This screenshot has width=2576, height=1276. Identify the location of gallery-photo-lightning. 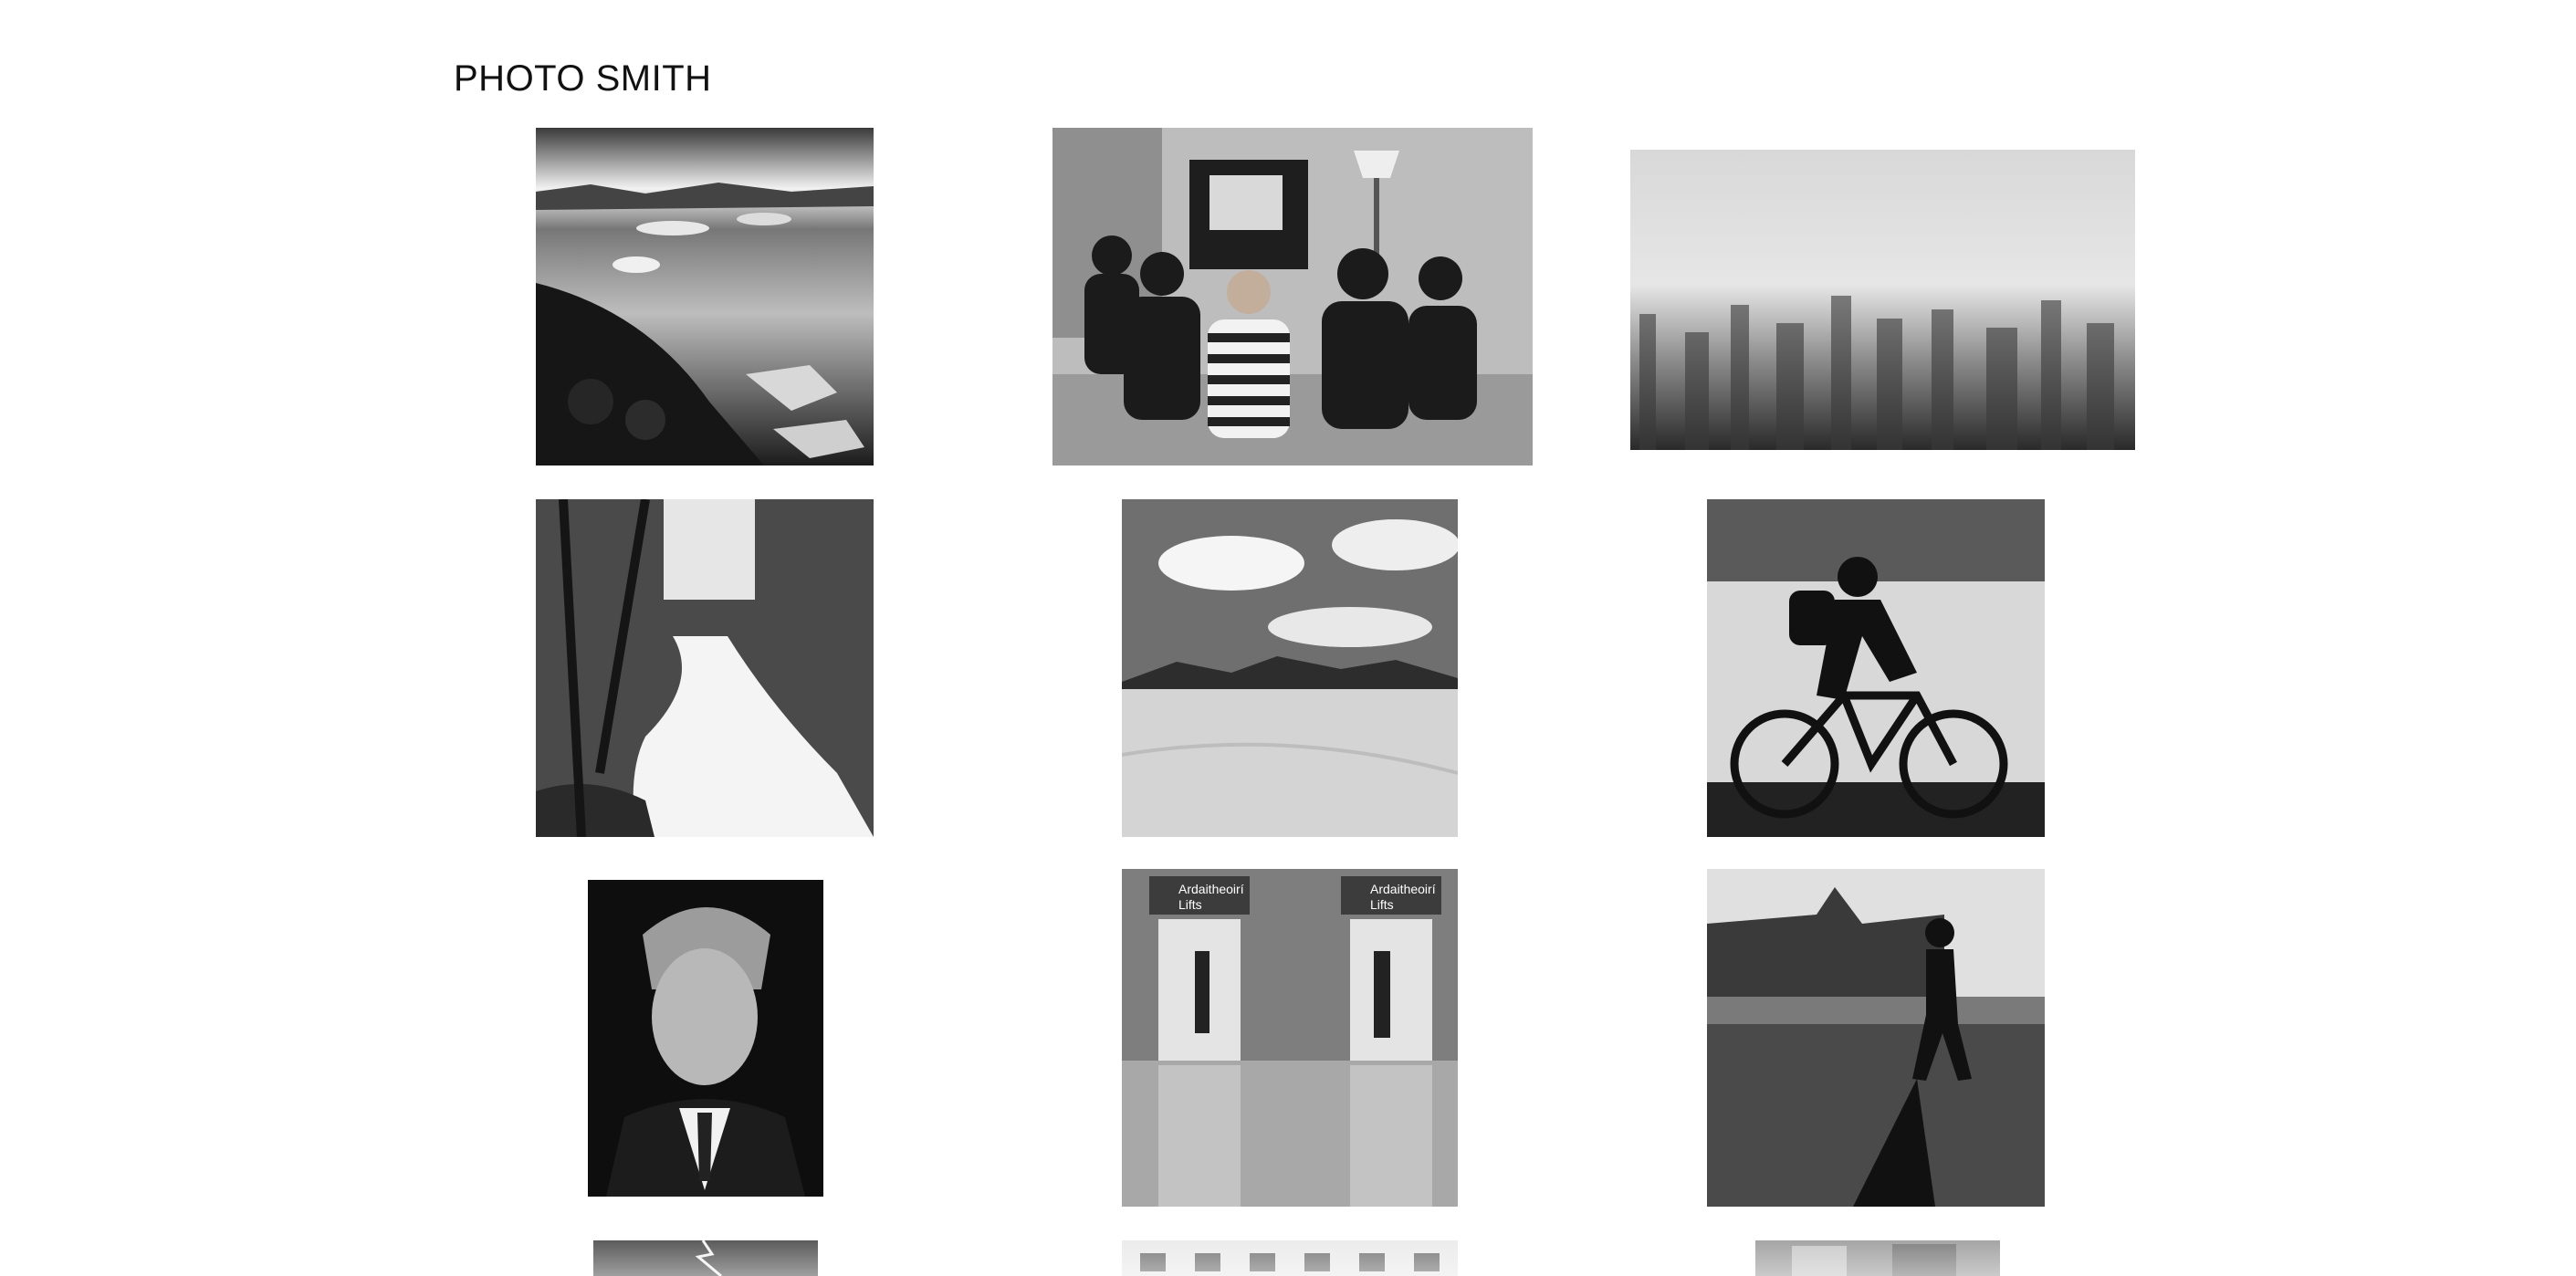
(705, 1258).